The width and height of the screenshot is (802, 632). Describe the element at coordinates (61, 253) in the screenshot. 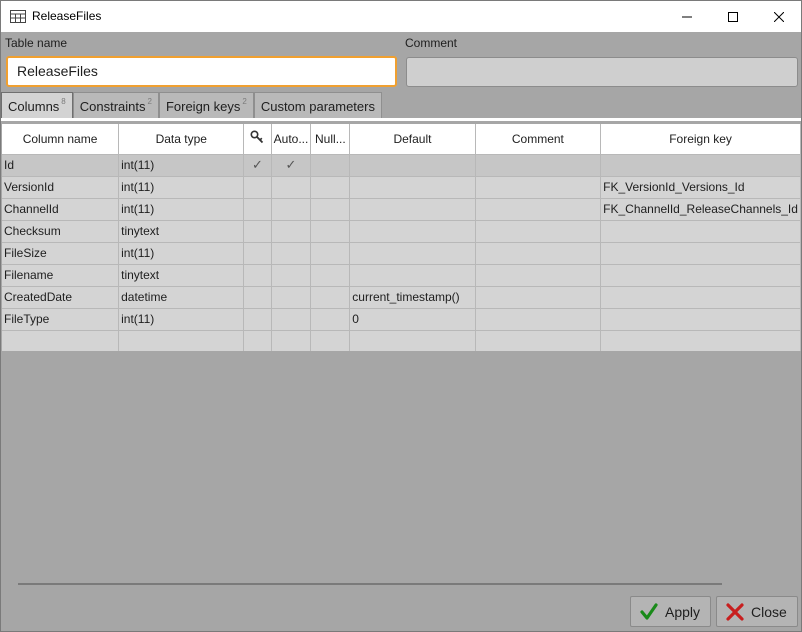

I see `cell-column-name: FileSize` at that location.